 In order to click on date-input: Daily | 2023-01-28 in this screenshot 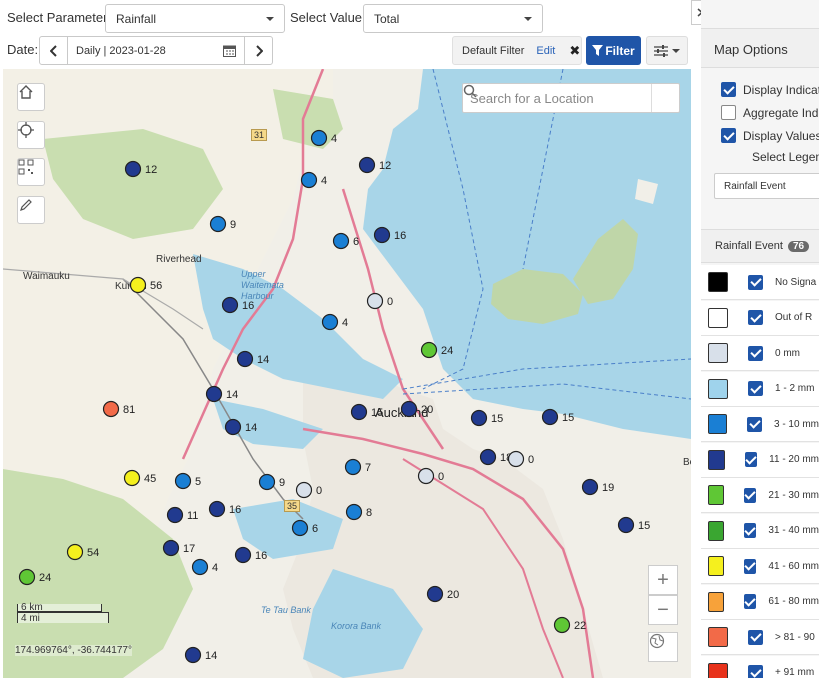, I will do `click(156, 50)`.